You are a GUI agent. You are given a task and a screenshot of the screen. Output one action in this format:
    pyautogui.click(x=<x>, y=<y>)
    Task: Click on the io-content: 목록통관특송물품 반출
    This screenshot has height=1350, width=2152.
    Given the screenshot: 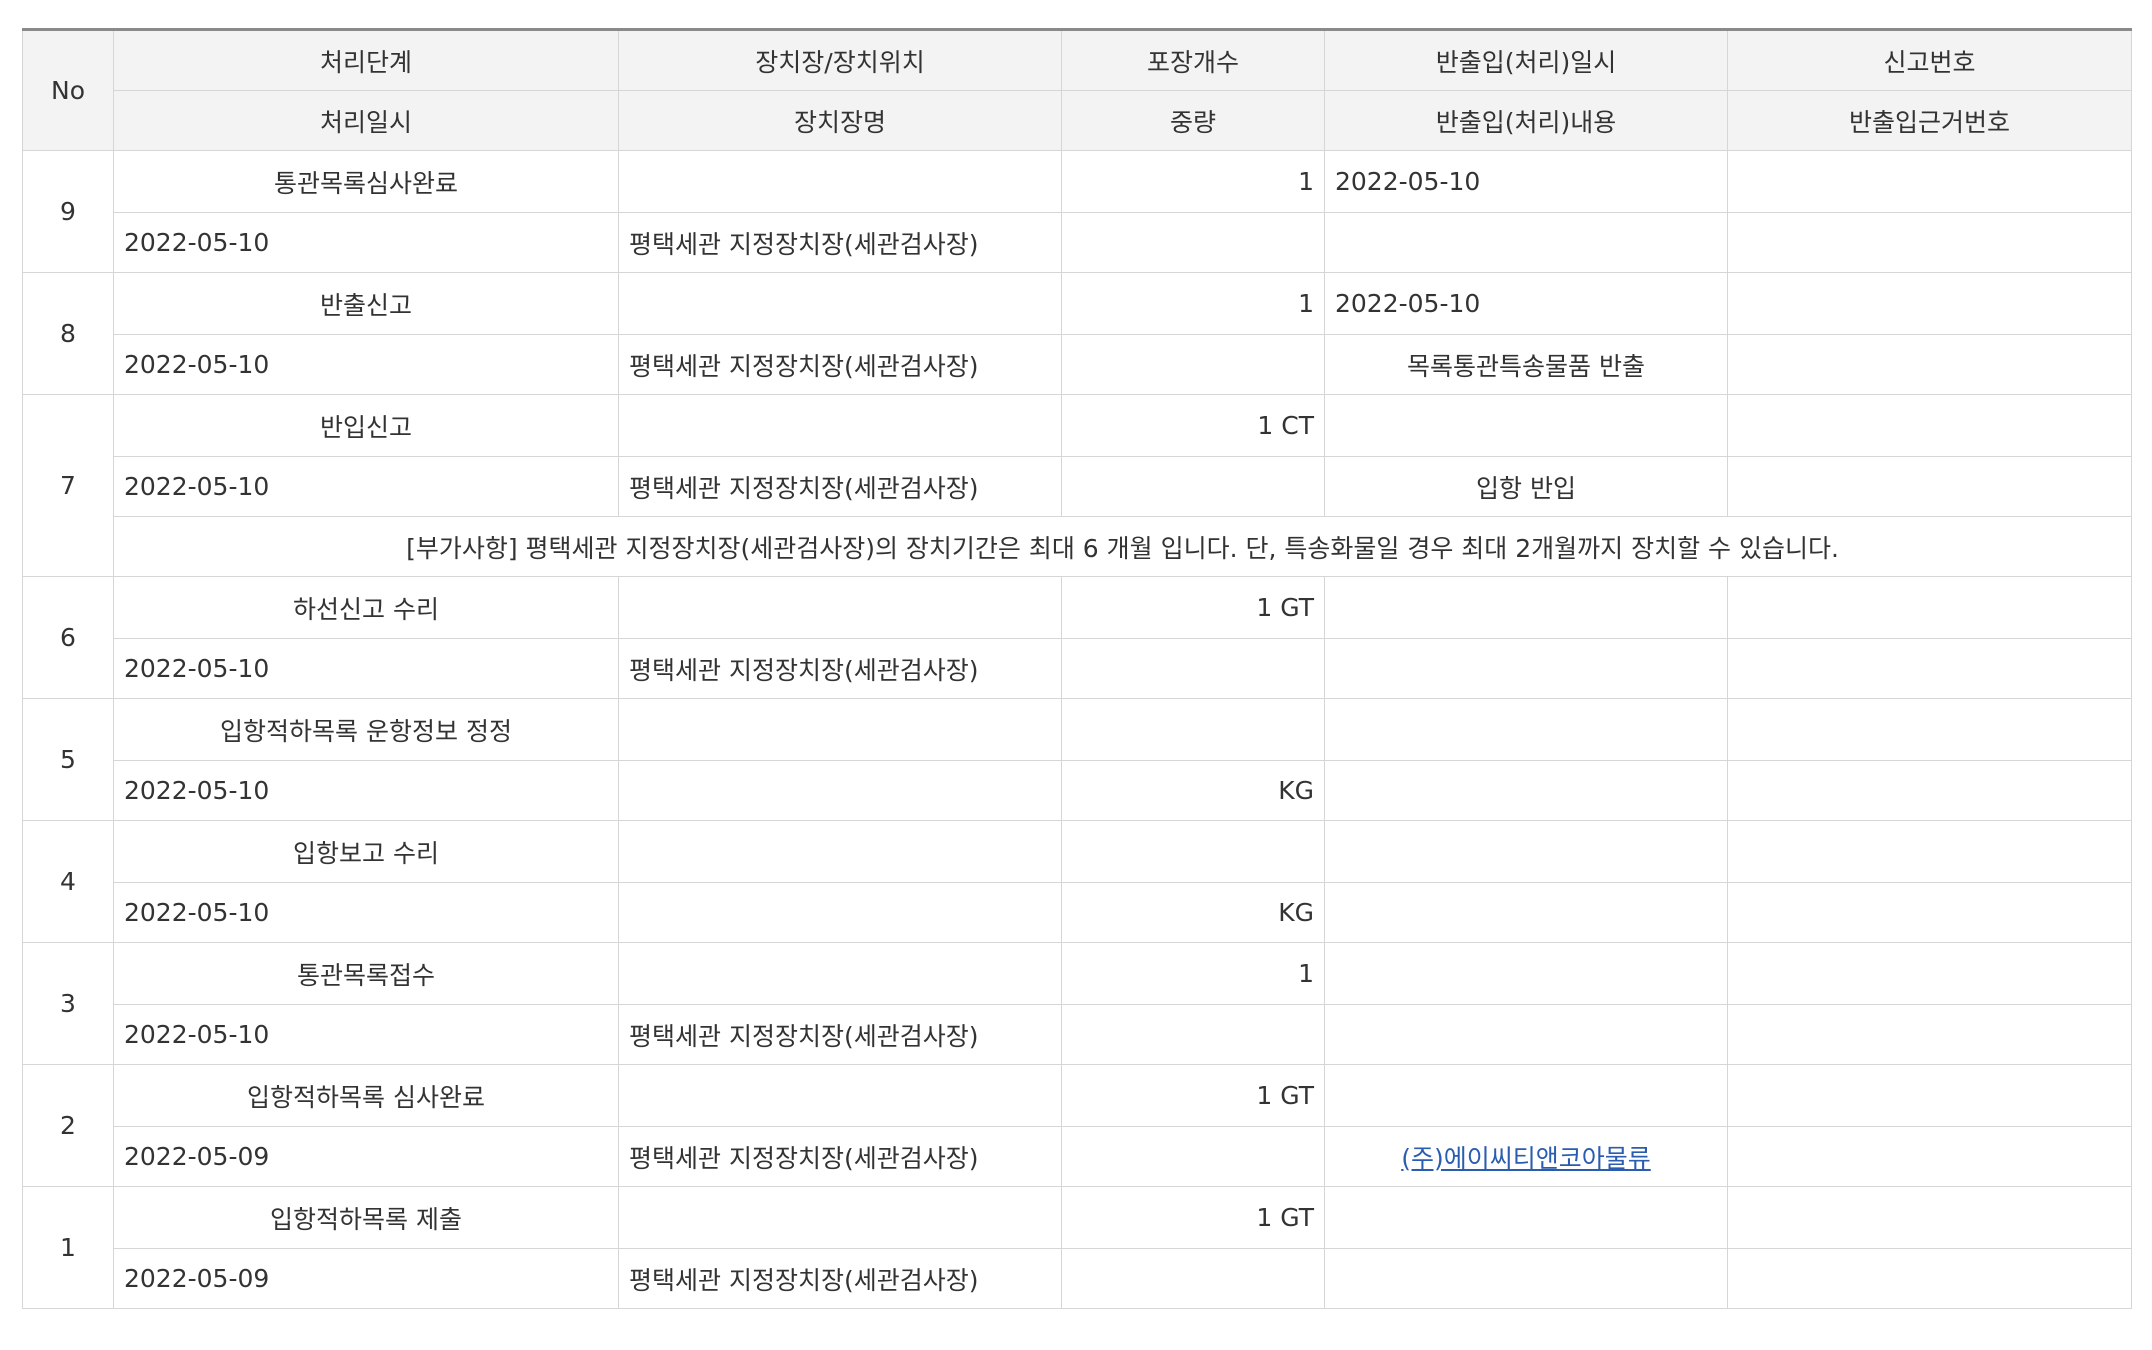 What is the action you would take?
    pyautogui.click(x=1526, y=364)
    